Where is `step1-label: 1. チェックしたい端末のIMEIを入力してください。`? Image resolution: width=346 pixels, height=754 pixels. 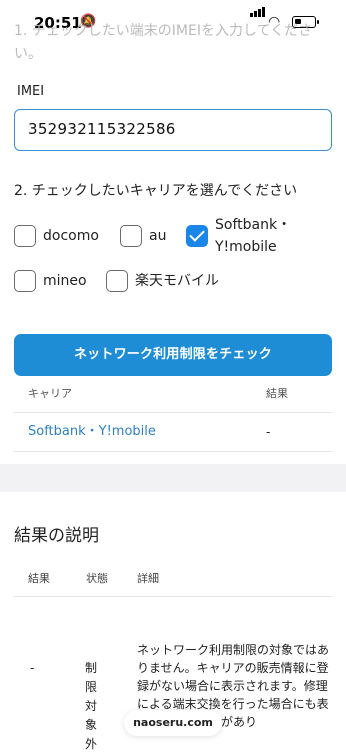
step1-label: 1. チェックしたい端末のIMEIを入力してください。 is located at coordinates (173, 43).